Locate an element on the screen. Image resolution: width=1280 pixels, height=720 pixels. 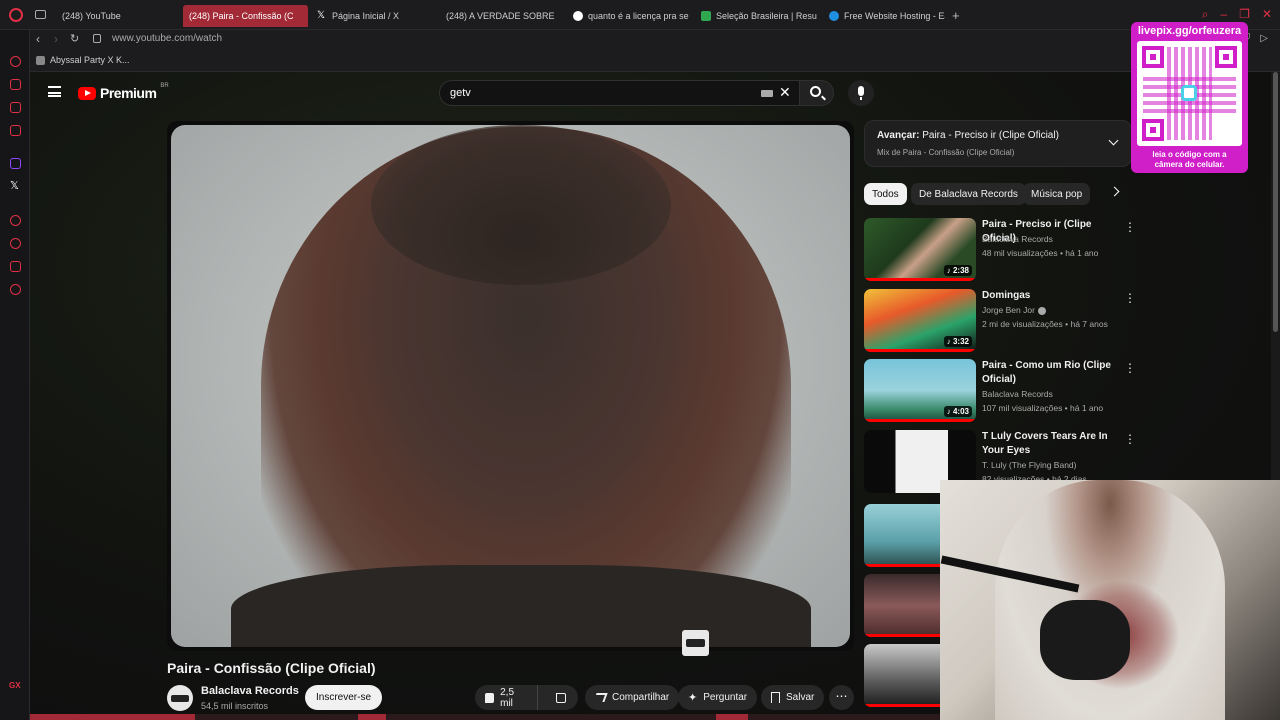
search-button is located at coordinates (817, 93).